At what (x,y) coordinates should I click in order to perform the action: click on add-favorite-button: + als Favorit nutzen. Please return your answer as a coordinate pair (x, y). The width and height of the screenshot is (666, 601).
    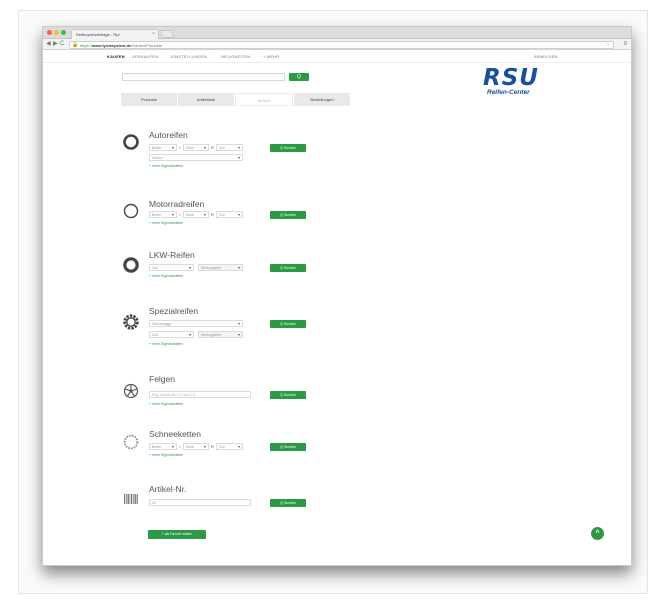
    Looking at the image, I should click on (177, 534).